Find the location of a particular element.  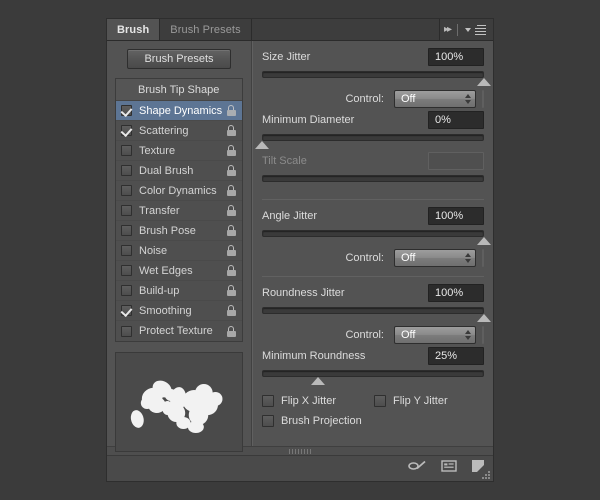

roundness-jitter-slider is located at coordinates (376, 314).